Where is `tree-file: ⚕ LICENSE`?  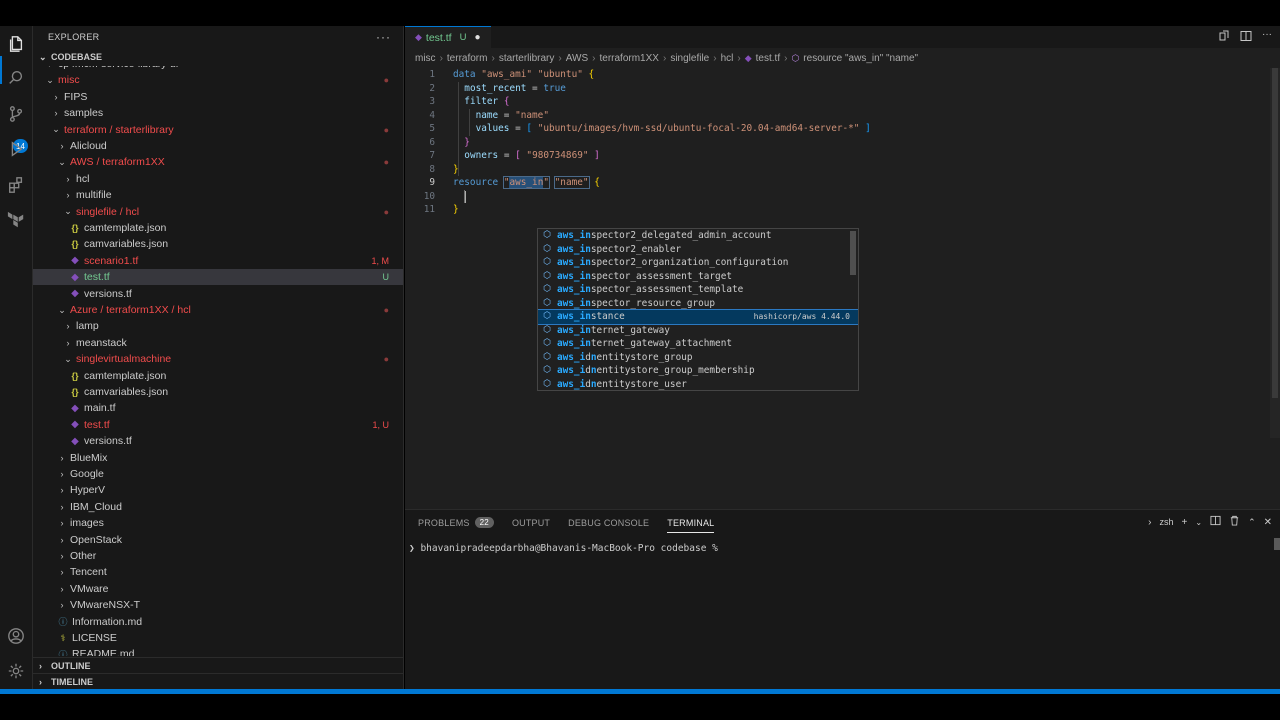 tree-file: ⚕ LICENSE is located at coordinates (218, 638).